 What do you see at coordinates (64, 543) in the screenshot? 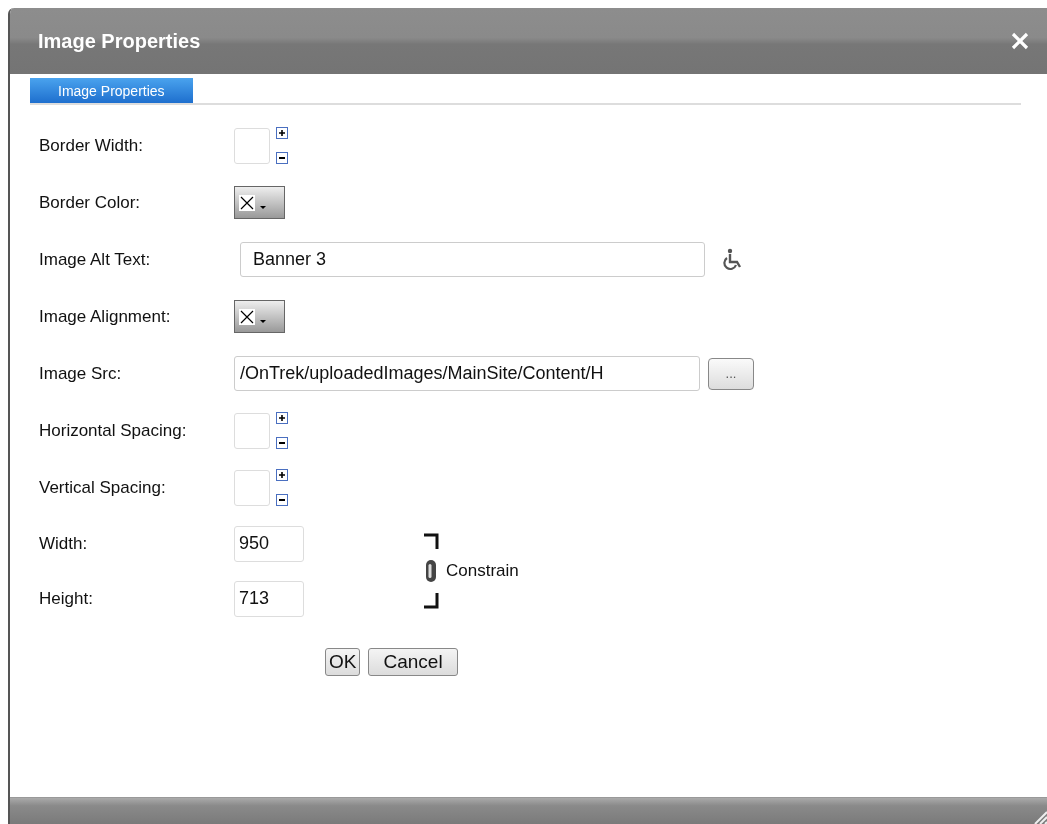
I see `field-label: Width:` at bounding box center [64, 543].